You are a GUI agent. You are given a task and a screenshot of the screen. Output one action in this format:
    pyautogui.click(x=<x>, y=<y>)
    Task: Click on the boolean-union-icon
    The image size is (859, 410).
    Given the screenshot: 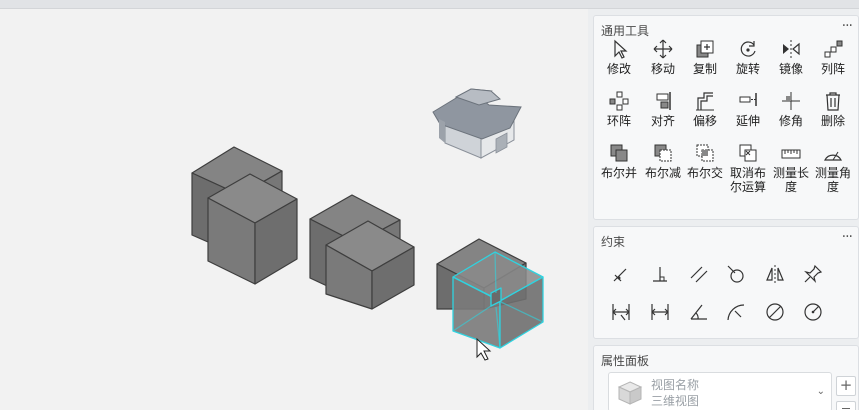 What is the action you would take?
    pyautogui.click(x=619, y=153)
    